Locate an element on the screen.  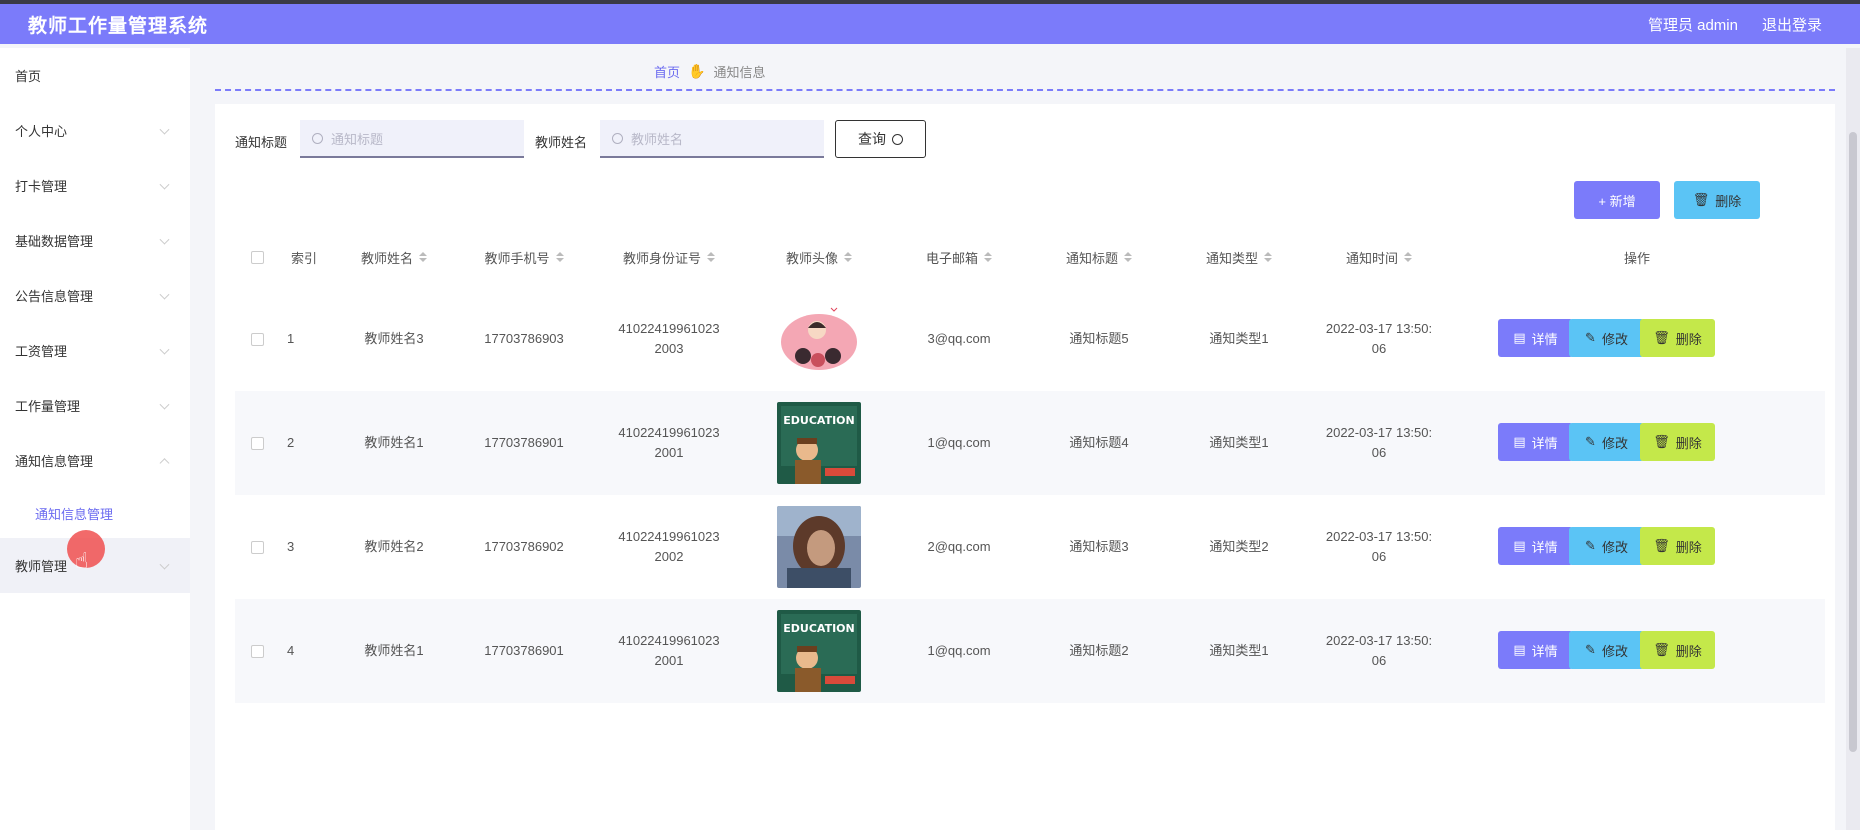
sidebar-item-home: 首页 is located at coordinates (95, 75).